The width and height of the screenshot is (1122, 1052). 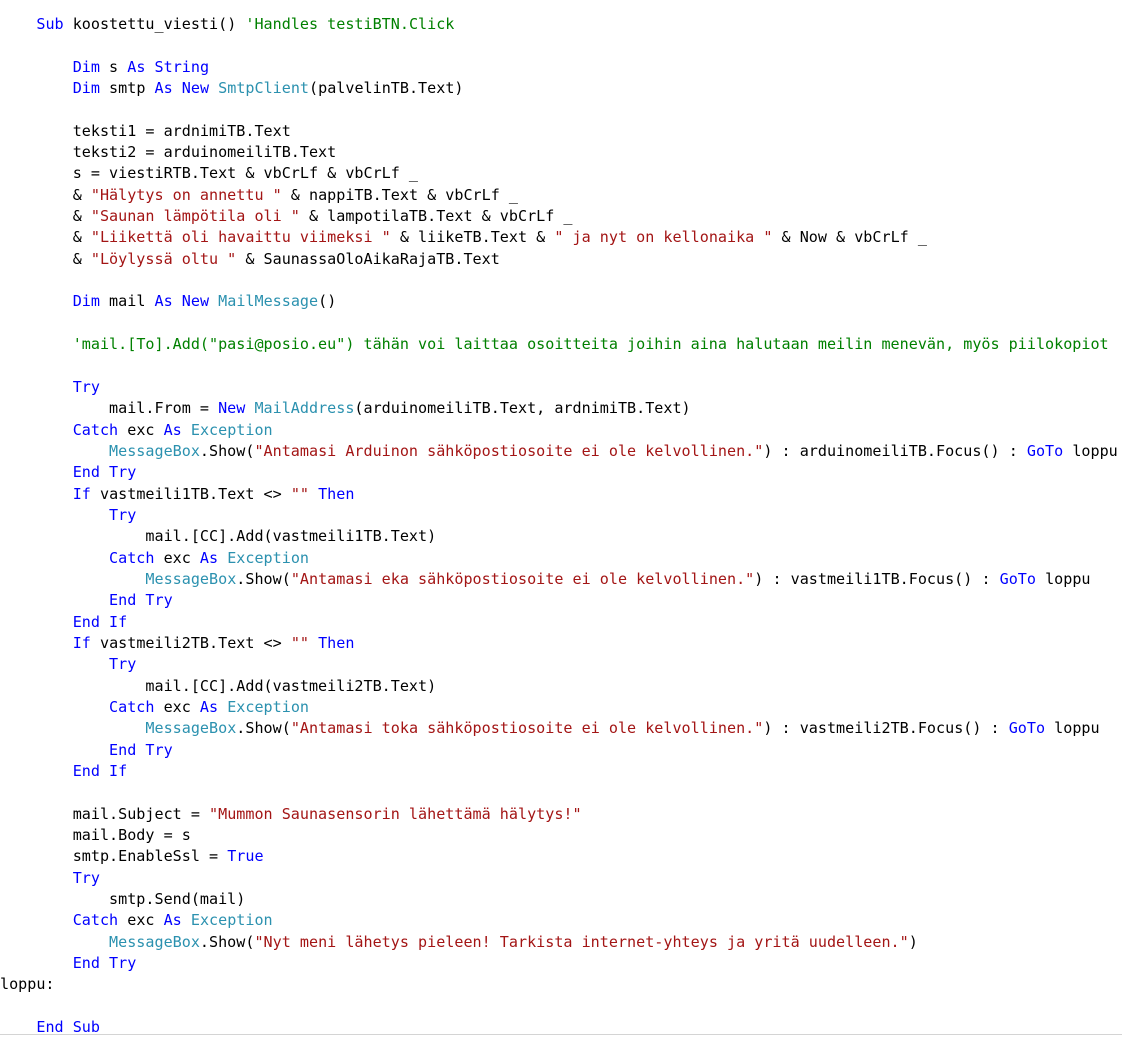 What do you see at coordinates (113, 66) in the screenshot?
I see `code-text: s` at bounding box center [113, 66].